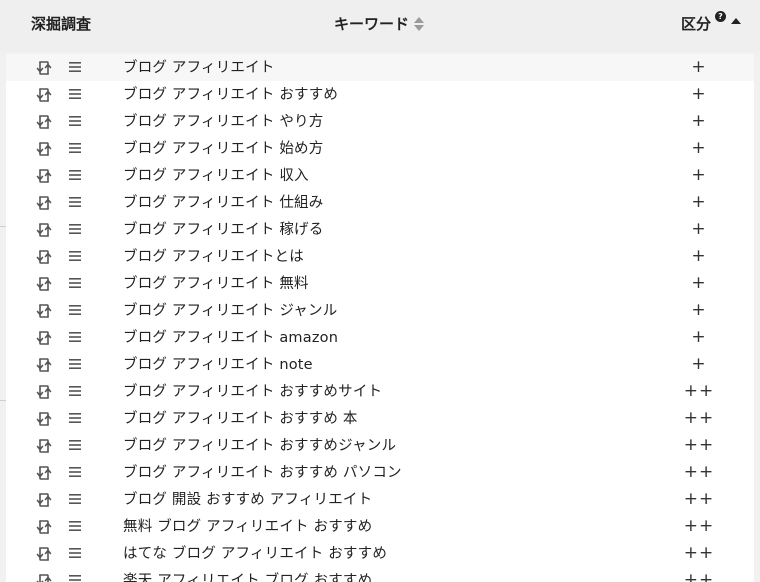 The width and height of the screenshot is (760, 582). I want to click on sort-up-icon, so click(736, 21).